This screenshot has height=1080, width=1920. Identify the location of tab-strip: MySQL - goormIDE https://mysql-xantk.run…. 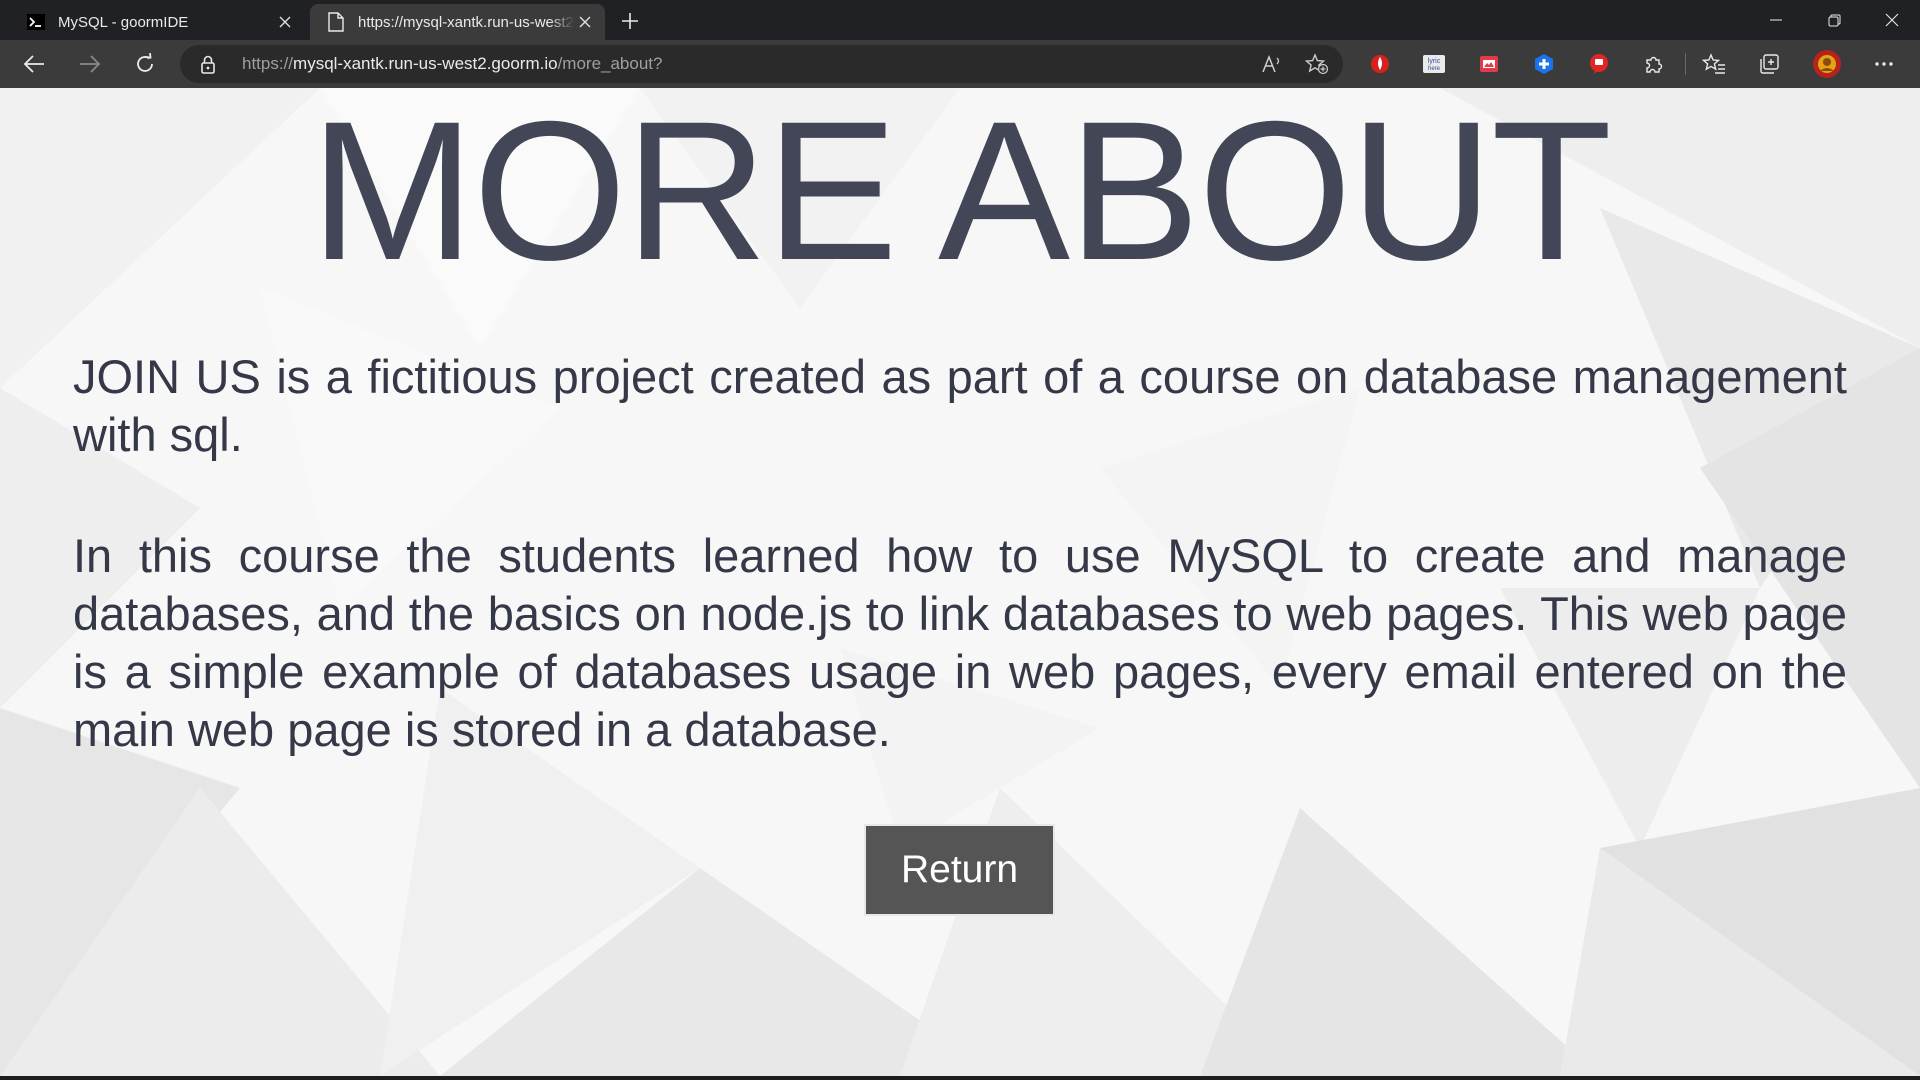
(960, 20).